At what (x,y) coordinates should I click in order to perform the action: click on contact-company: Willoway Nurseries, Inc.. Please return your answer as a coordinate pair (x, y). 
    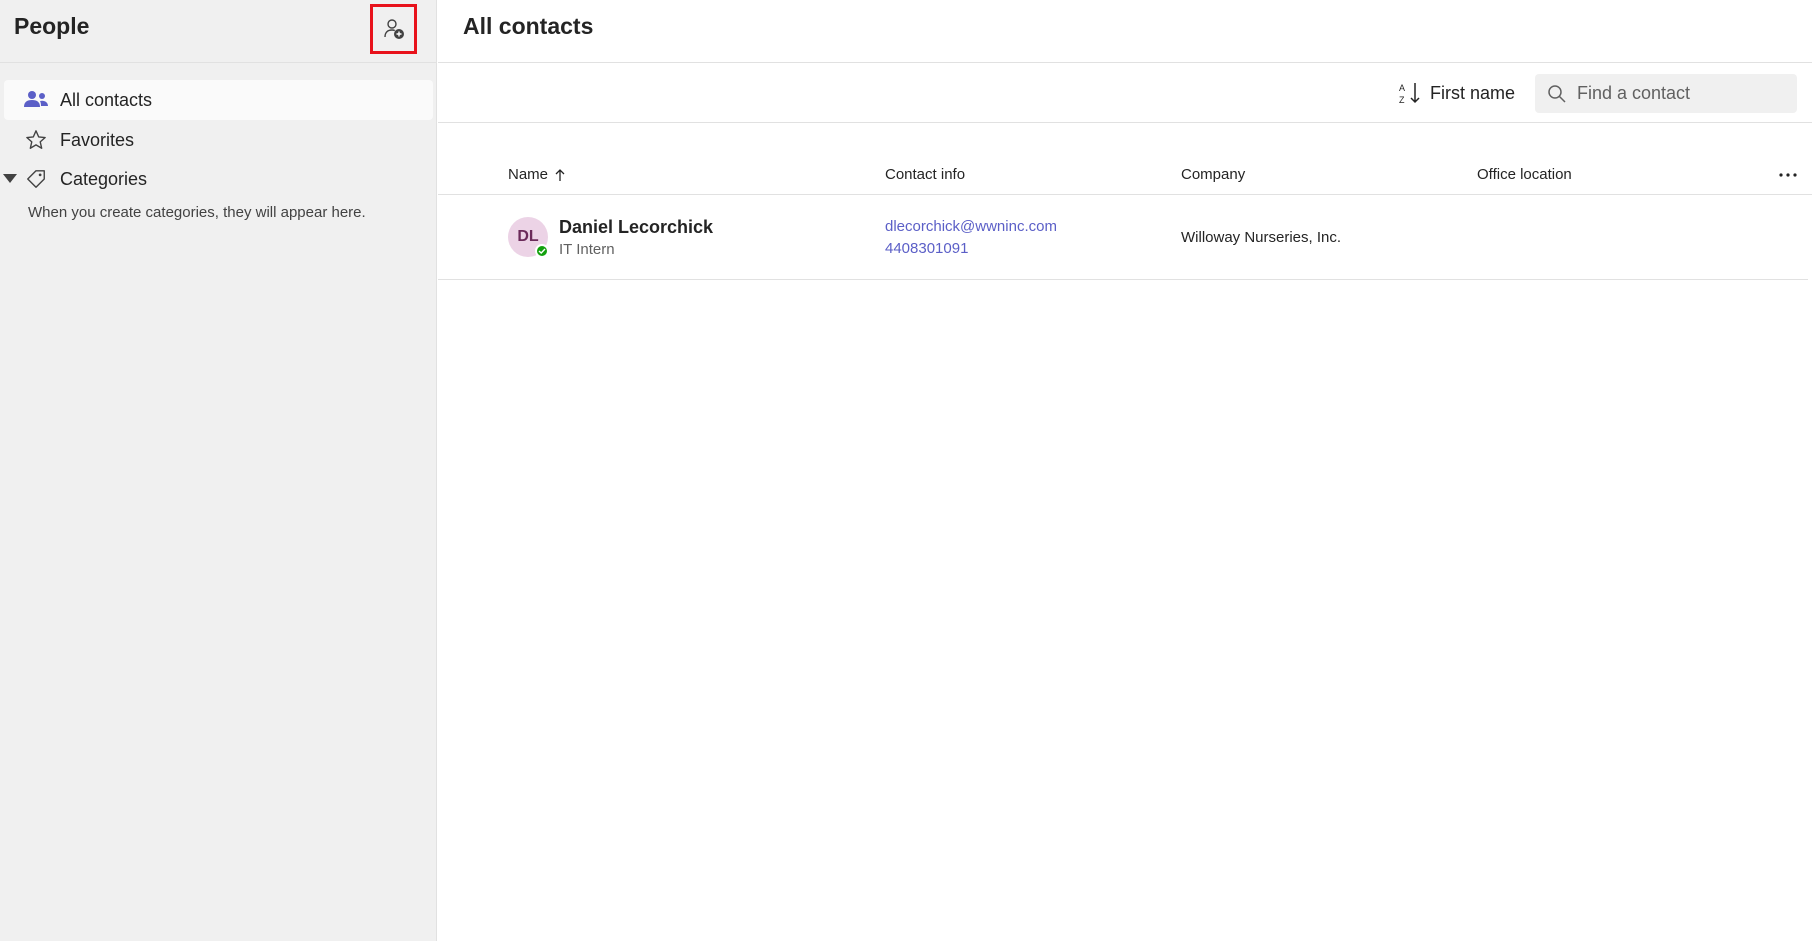
    Looking at the image, I should click on (1261, 237).